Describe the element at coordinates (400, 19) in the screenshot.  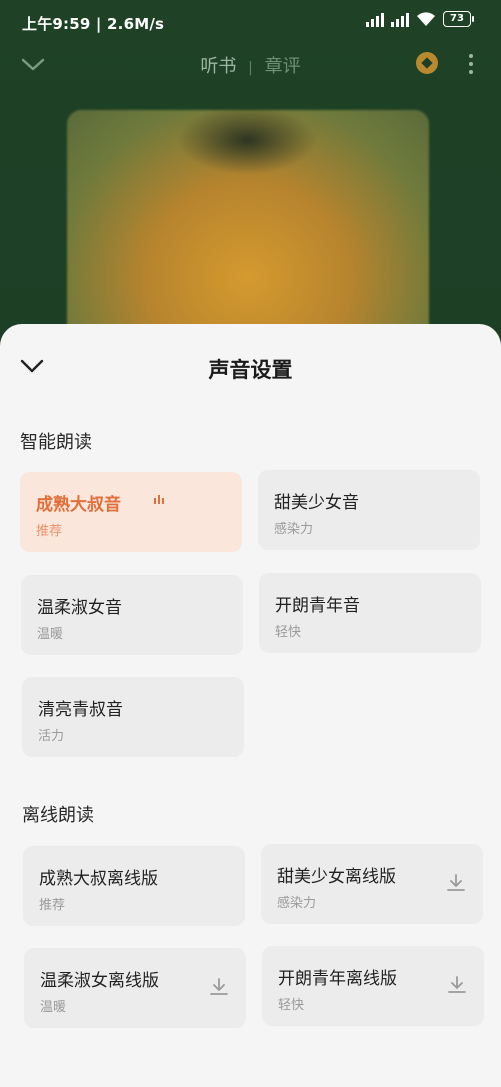
I see `signal-hd-icon` at that location.